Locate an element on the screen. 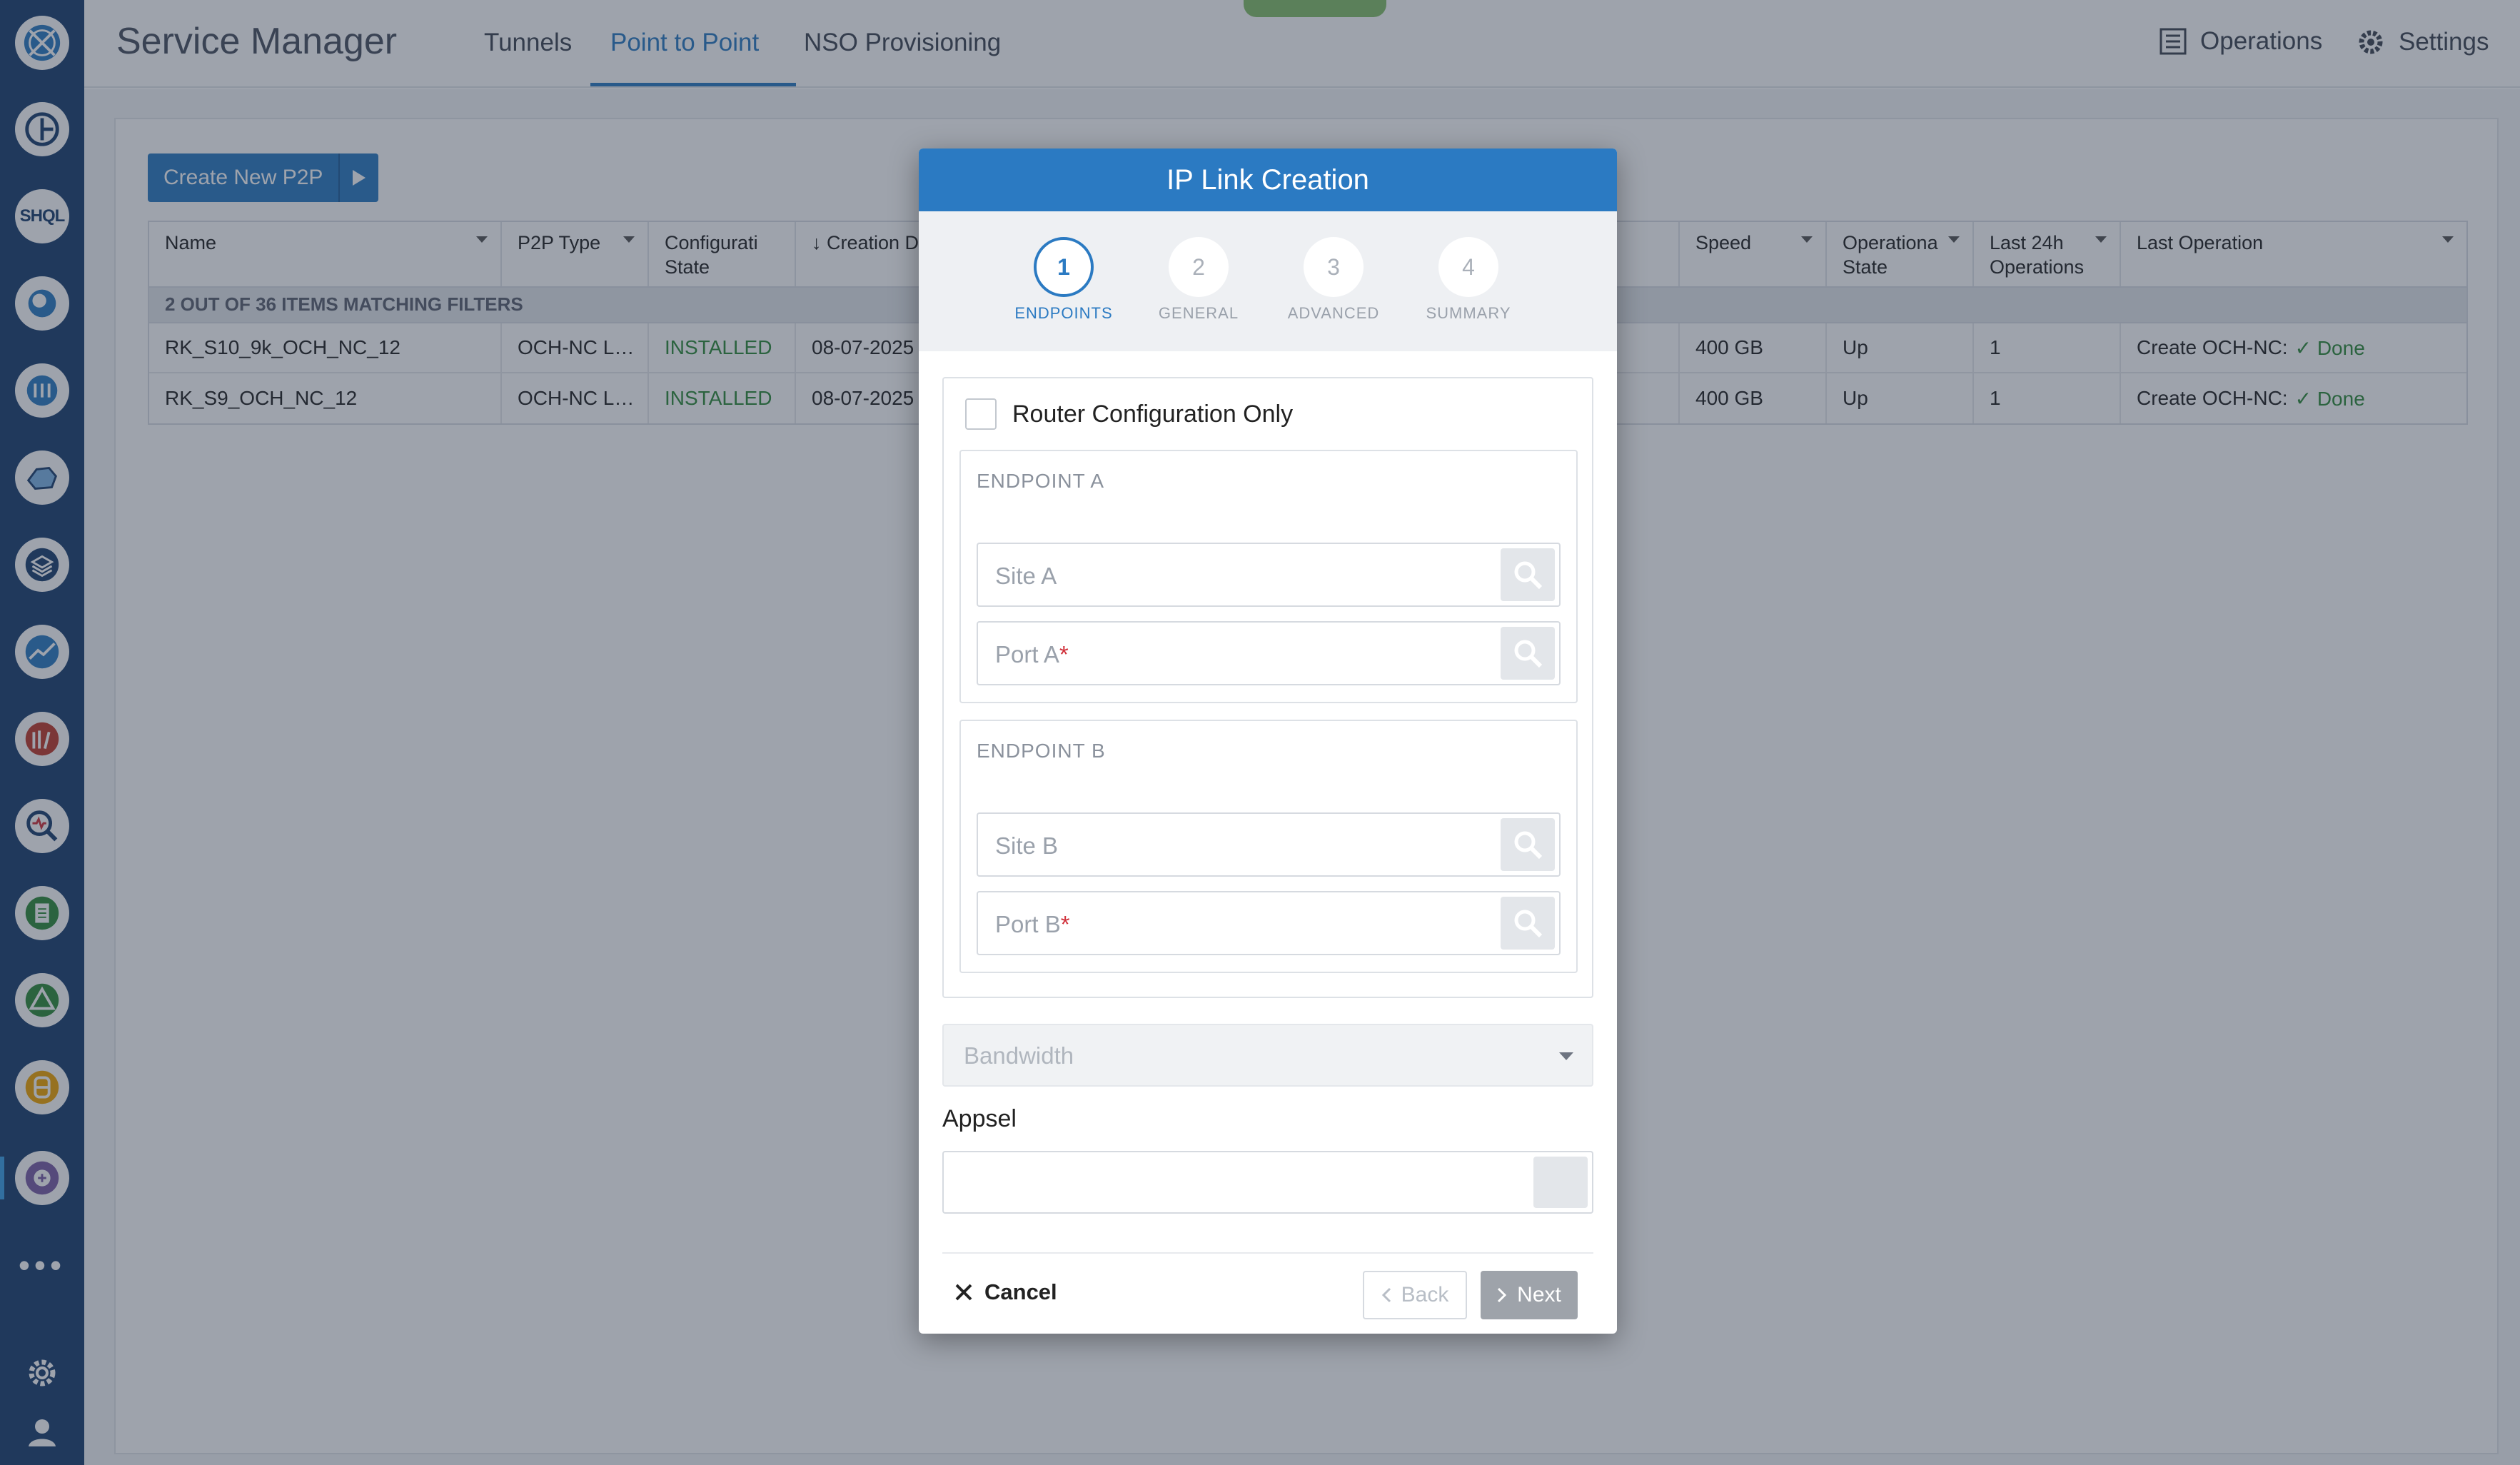 The width and height of the screenshot is (2520, 1465). back-button: Back is located at coordinates (1415, 1295).